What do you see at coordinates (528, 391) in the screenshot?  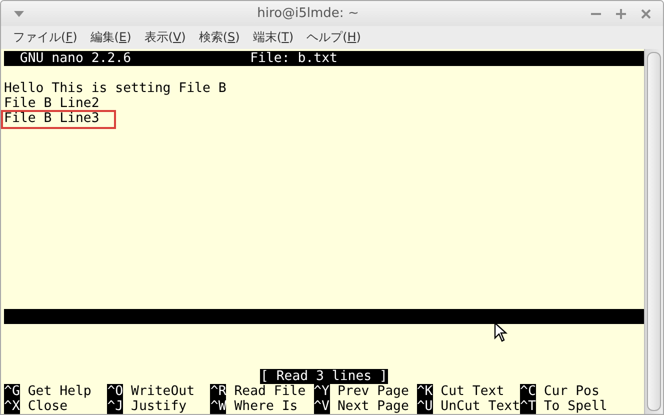 I see `shortcut-key: ^C` at bounding box center [528, 391].